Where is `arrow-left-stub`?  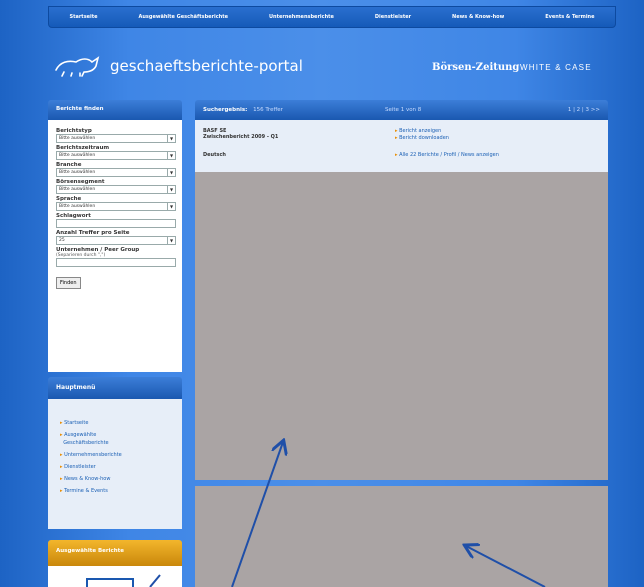
arrow-left-stub is located at coordinates (155, 580).